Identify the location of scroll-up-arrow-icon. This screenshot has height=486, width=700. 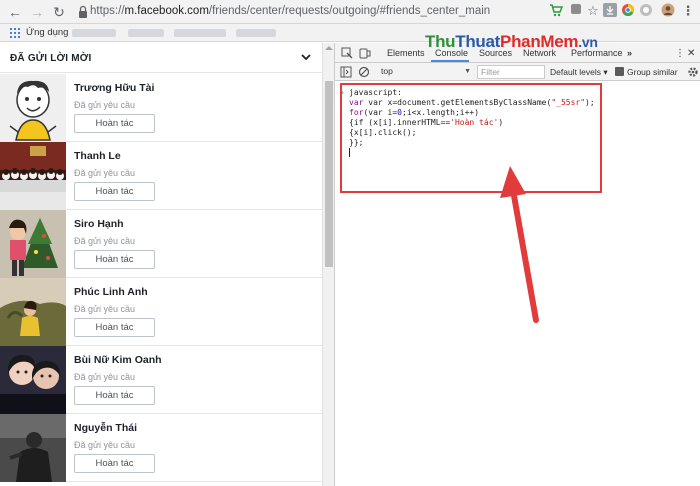
(329, 48).